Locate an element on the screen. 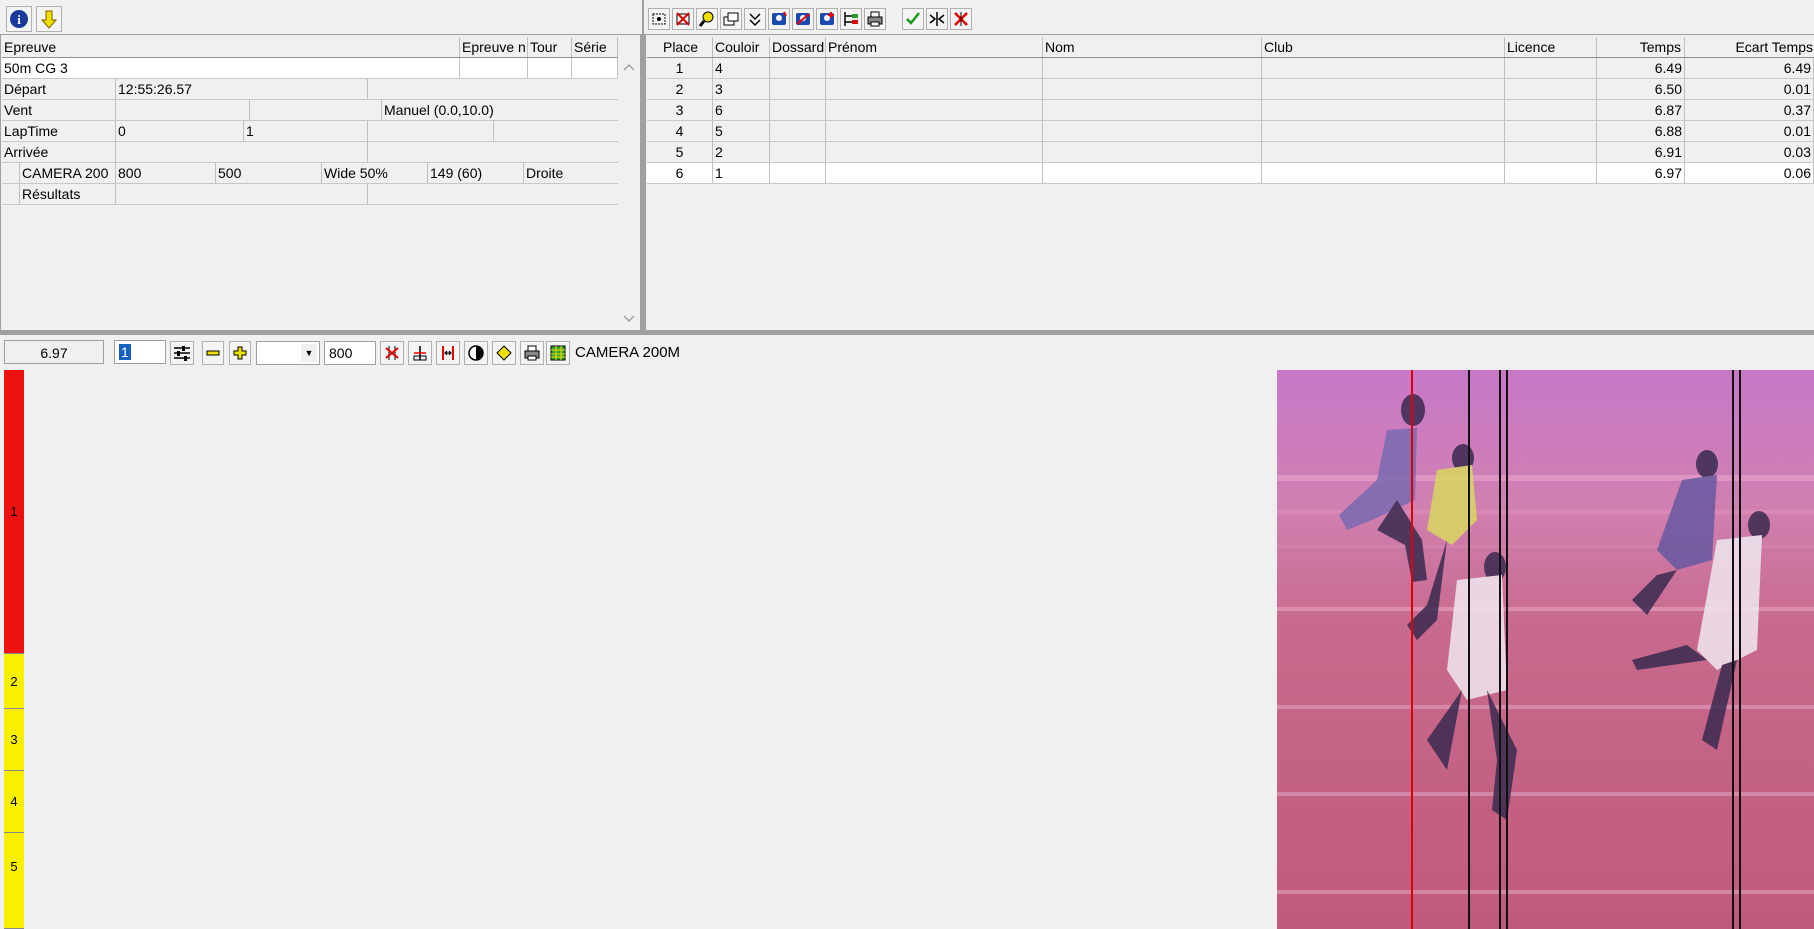 The height and width of the screenshot is (929, 1814). tree-button is located at coordinates (851, 19).